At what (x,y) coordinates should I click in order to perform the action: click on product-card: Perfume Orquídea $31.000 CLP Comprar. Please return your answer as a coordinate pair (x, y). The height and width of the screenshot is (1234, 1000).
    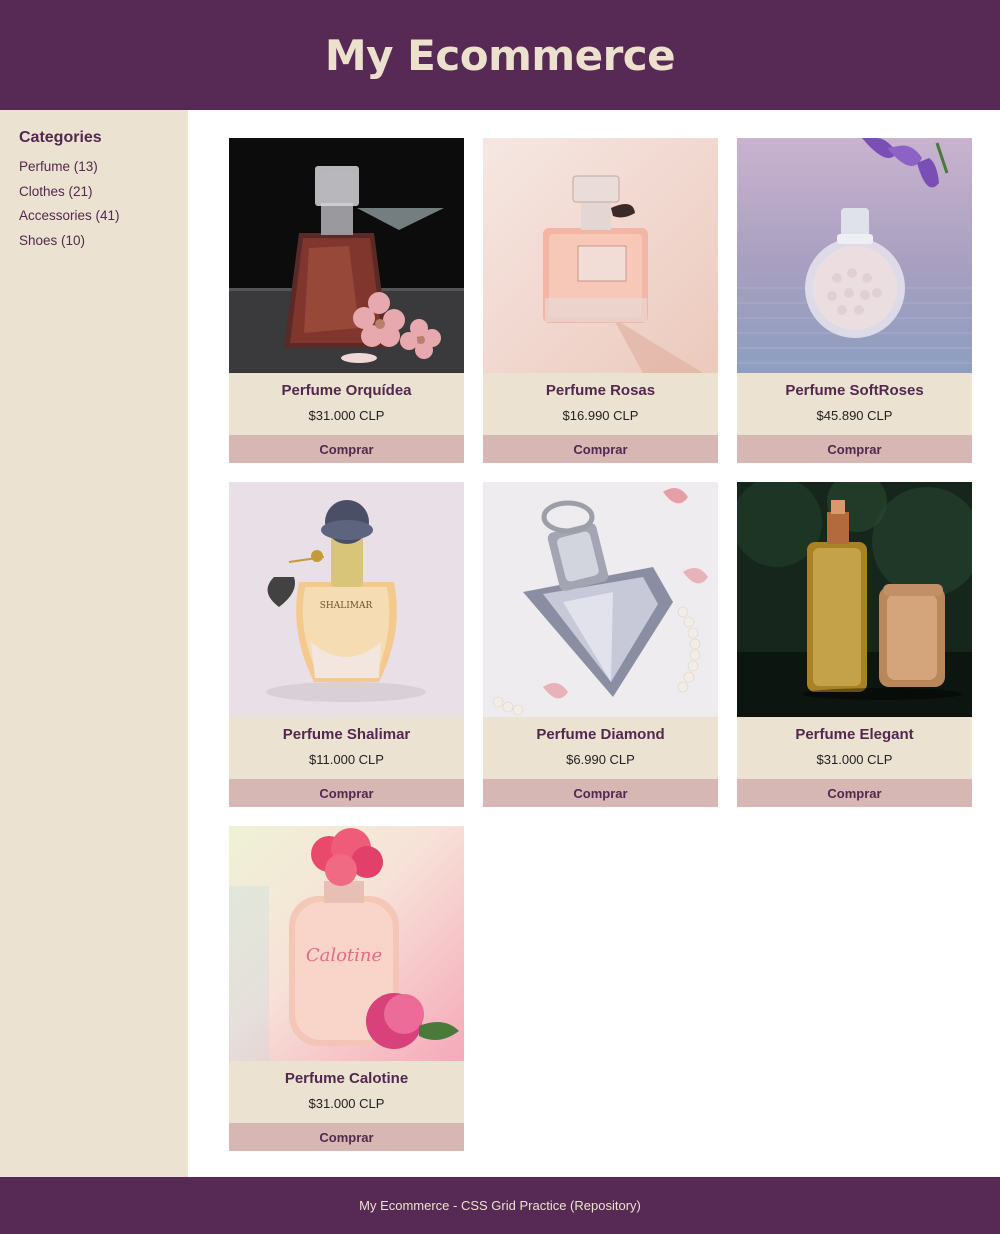
    Looking at the image, I should click on (346, 300).